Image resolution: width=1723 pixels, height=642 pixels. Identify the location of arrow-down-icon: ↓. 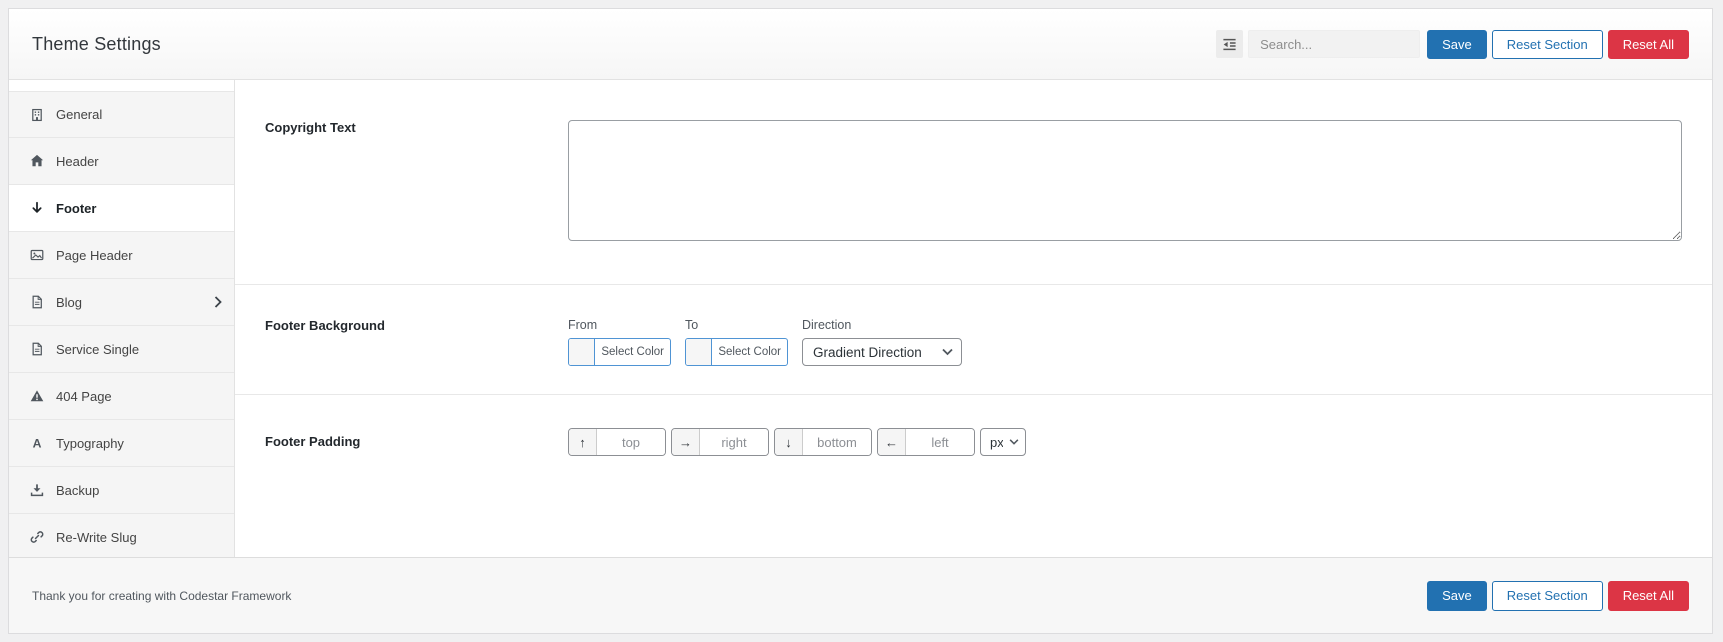
(789, 442).